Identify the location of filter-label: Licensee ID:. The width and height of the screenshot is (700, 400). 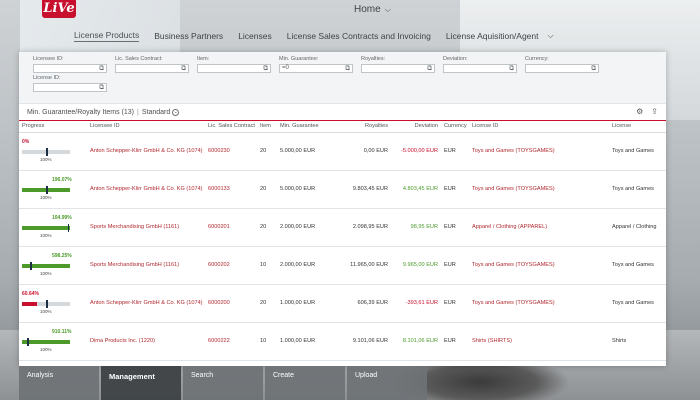
(48, 59).